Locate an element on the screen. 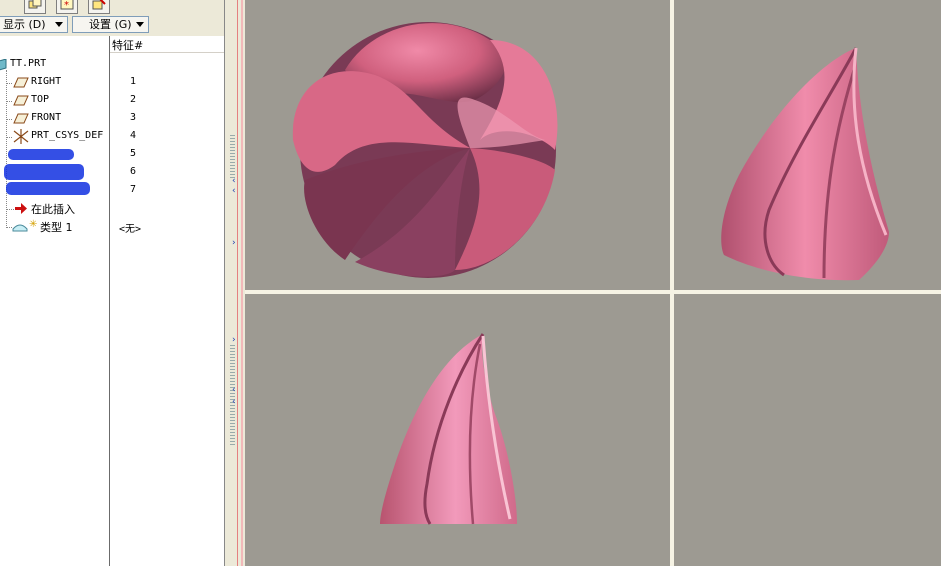 The image size is (941, 566). tree-item-csys: PRT_CSYS_DEF 4 is located at coordinates (112, 137).